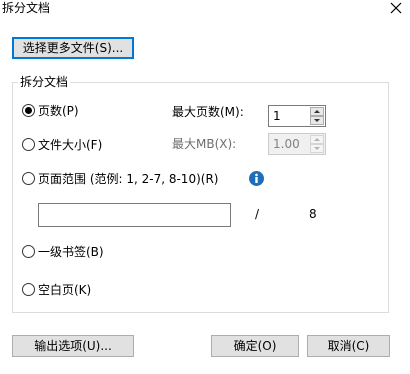 The width and height of the screenshot is (410, 374). Describe the element at coordinates (71, 251) in the screenshot. I see `radio-bookmark-label: 一级书签(B)` at that location.